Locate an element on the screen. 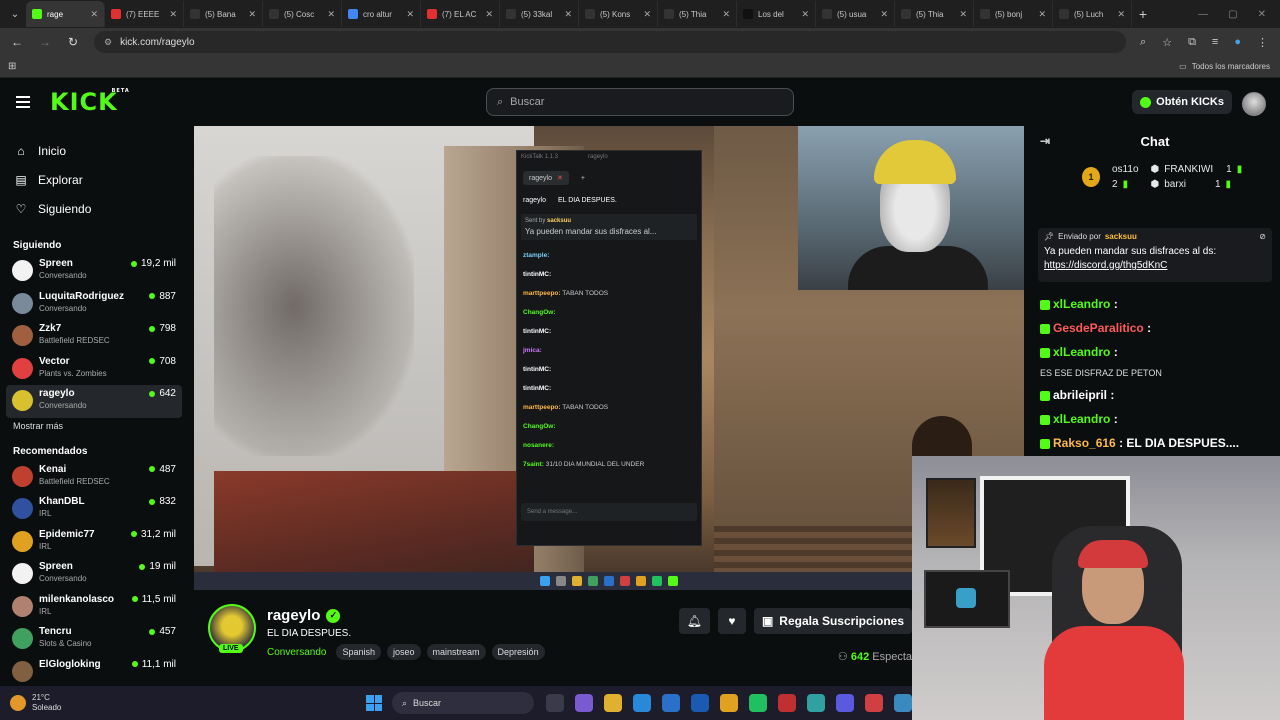  kick-logo: KICK BETA is located at coordinates (89, 102).